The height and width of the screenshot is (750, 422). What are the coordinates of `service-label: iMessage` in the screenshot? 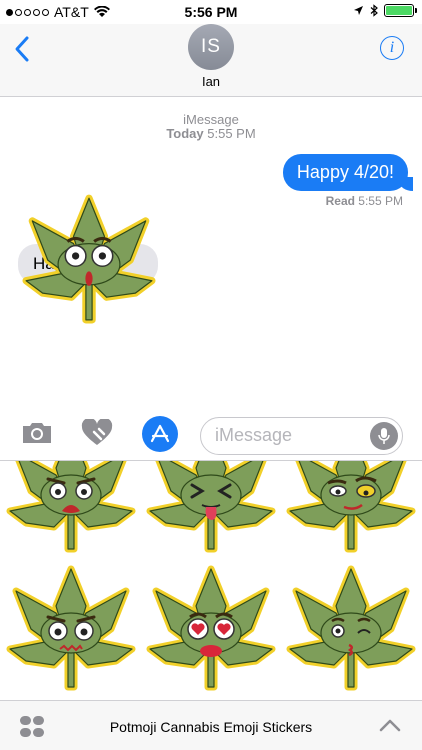 It's located at (211, 119).